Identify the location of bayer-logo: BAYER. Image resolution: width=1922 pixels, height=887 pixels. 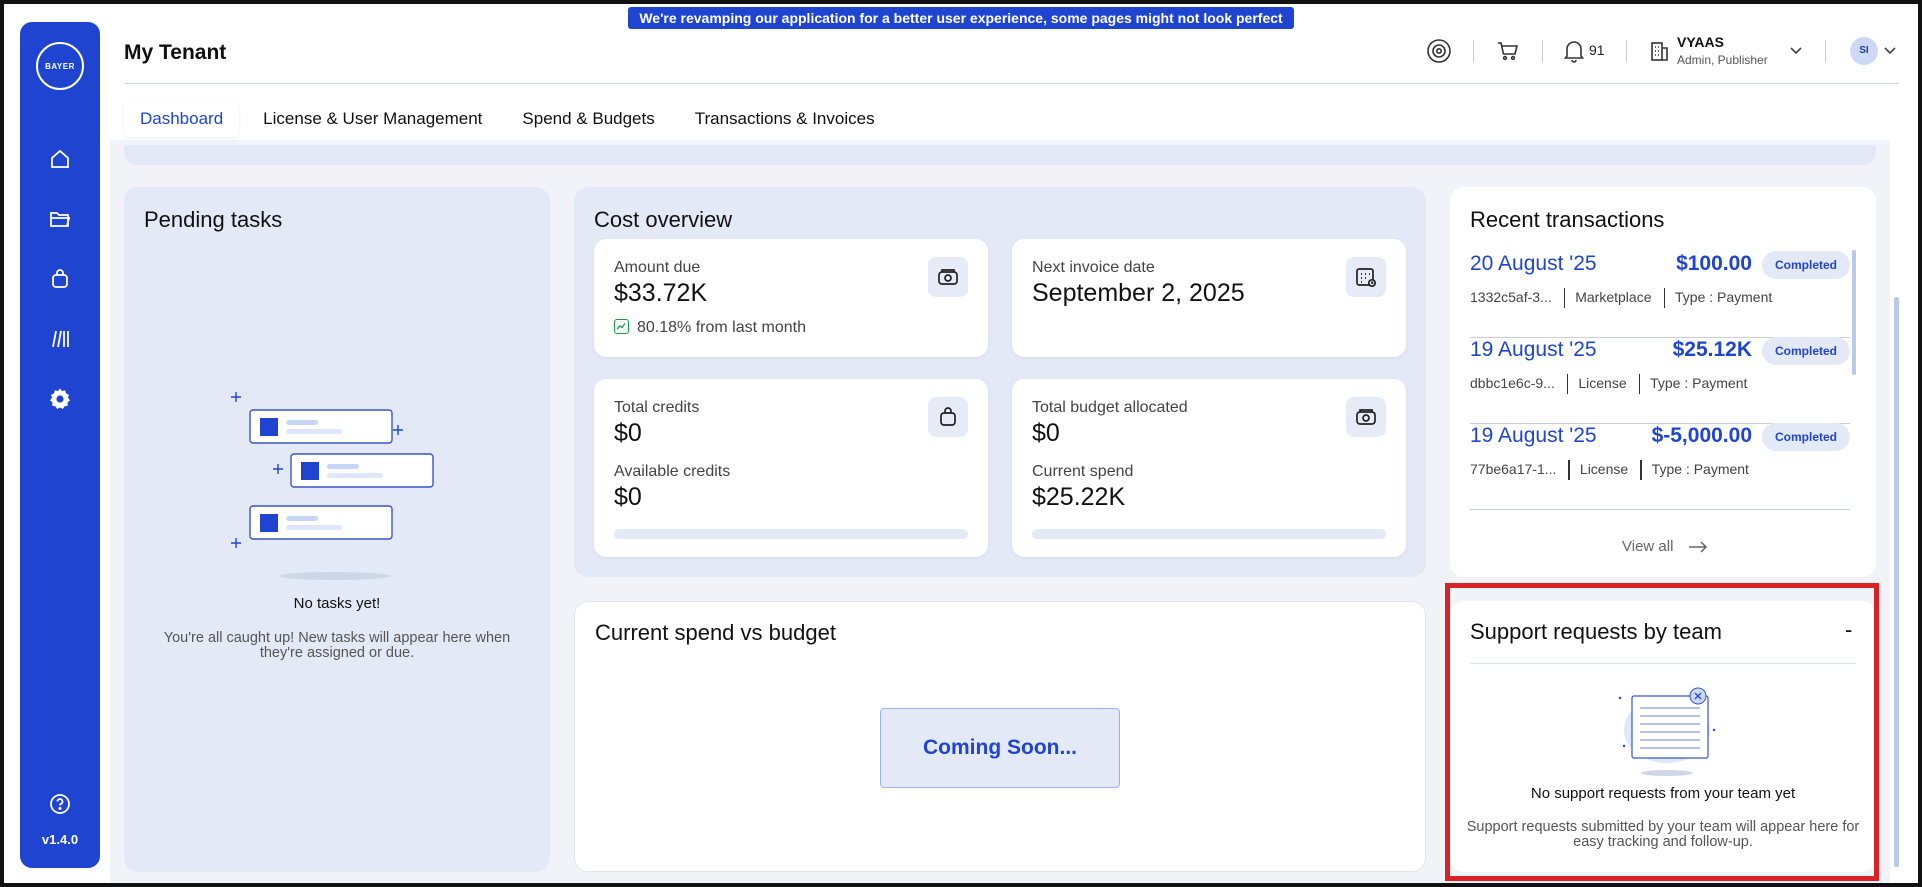
(60, 66).